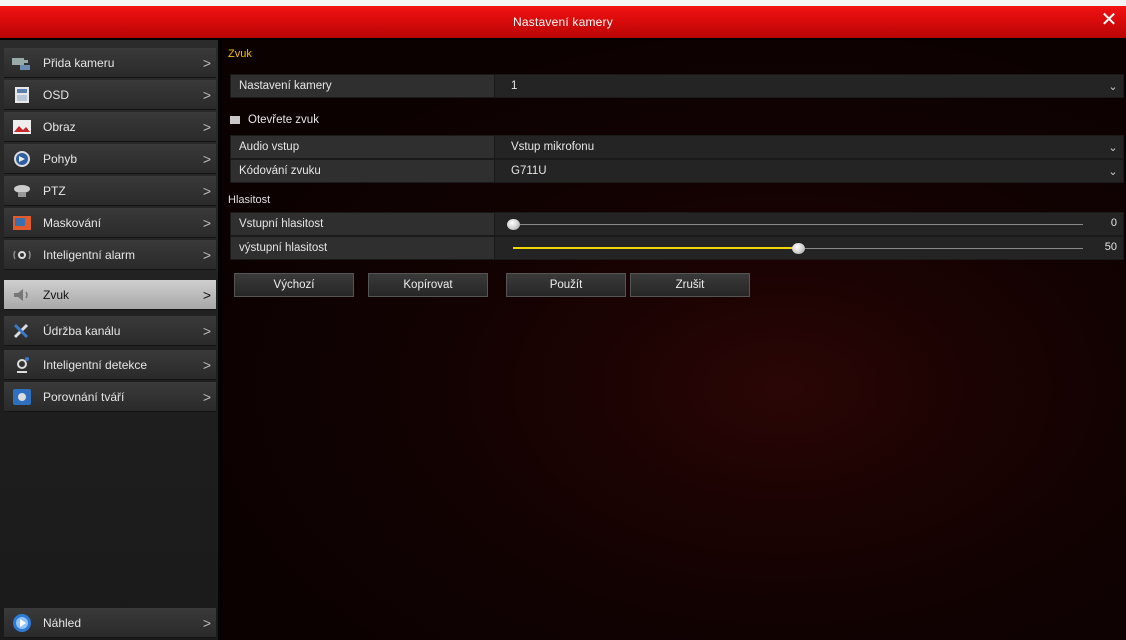  Describe the element at coordinates (1113, 223) in the screenshot. I see `input-volume-value: 0` at that location.